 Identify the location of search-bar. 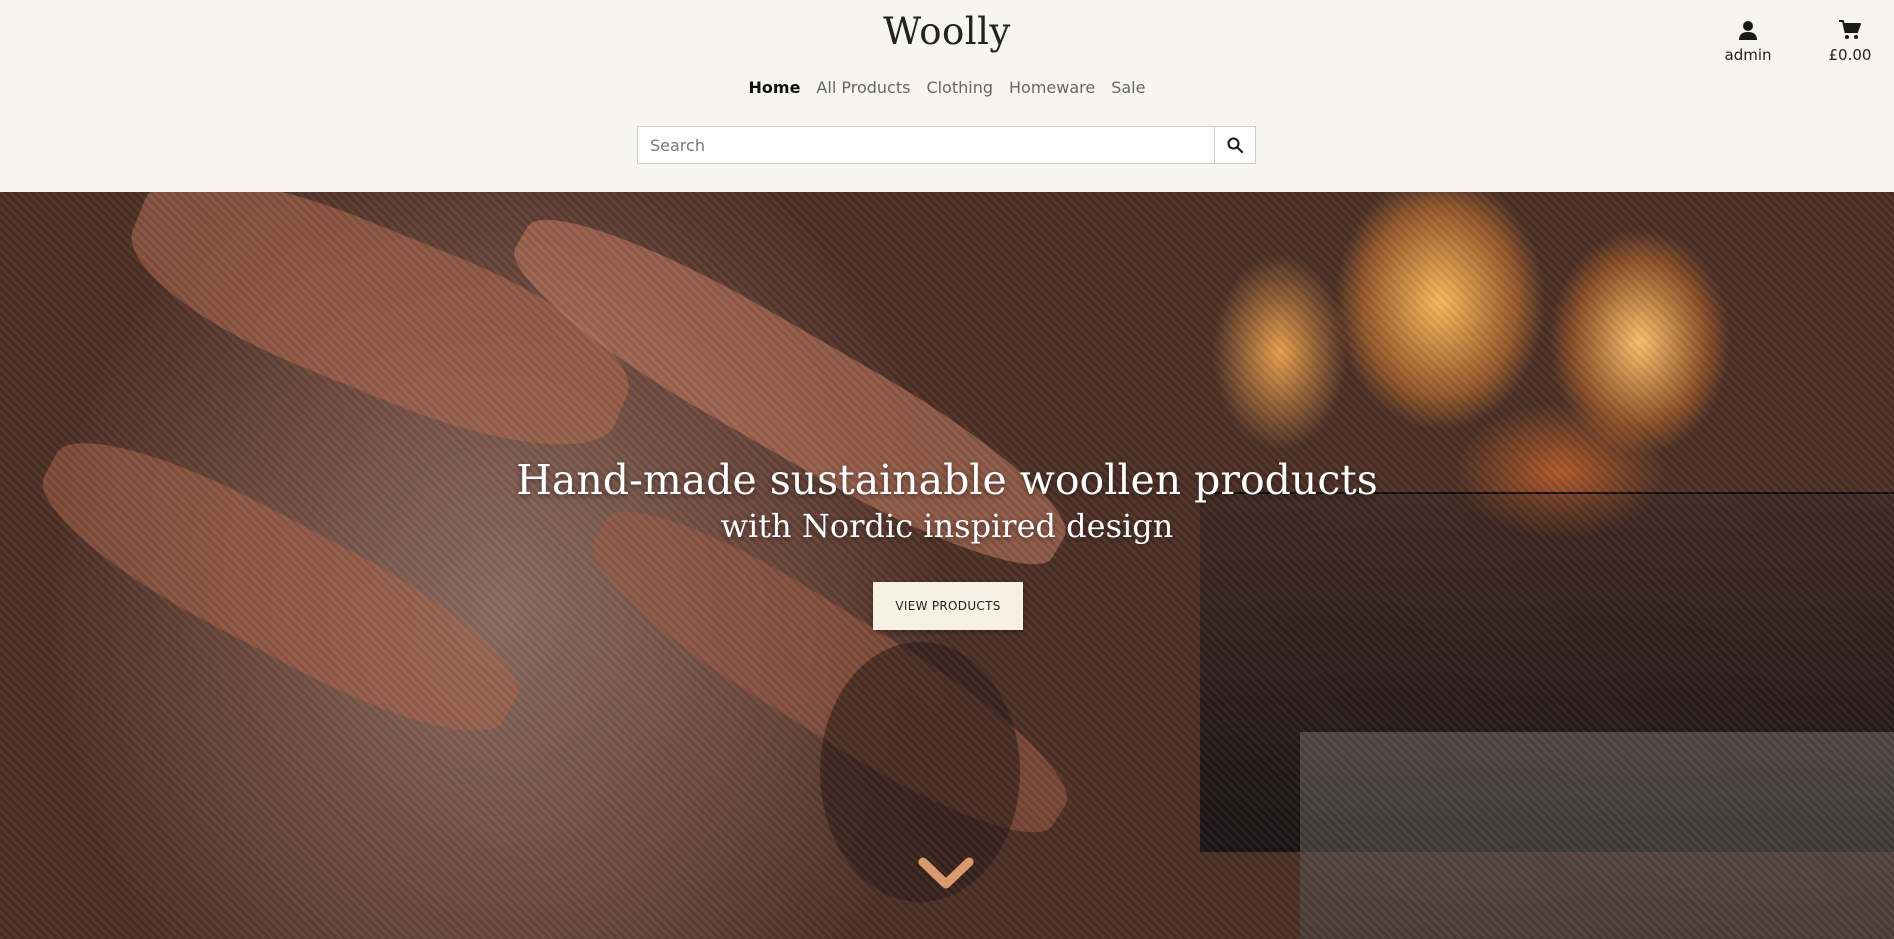
(946, 145).